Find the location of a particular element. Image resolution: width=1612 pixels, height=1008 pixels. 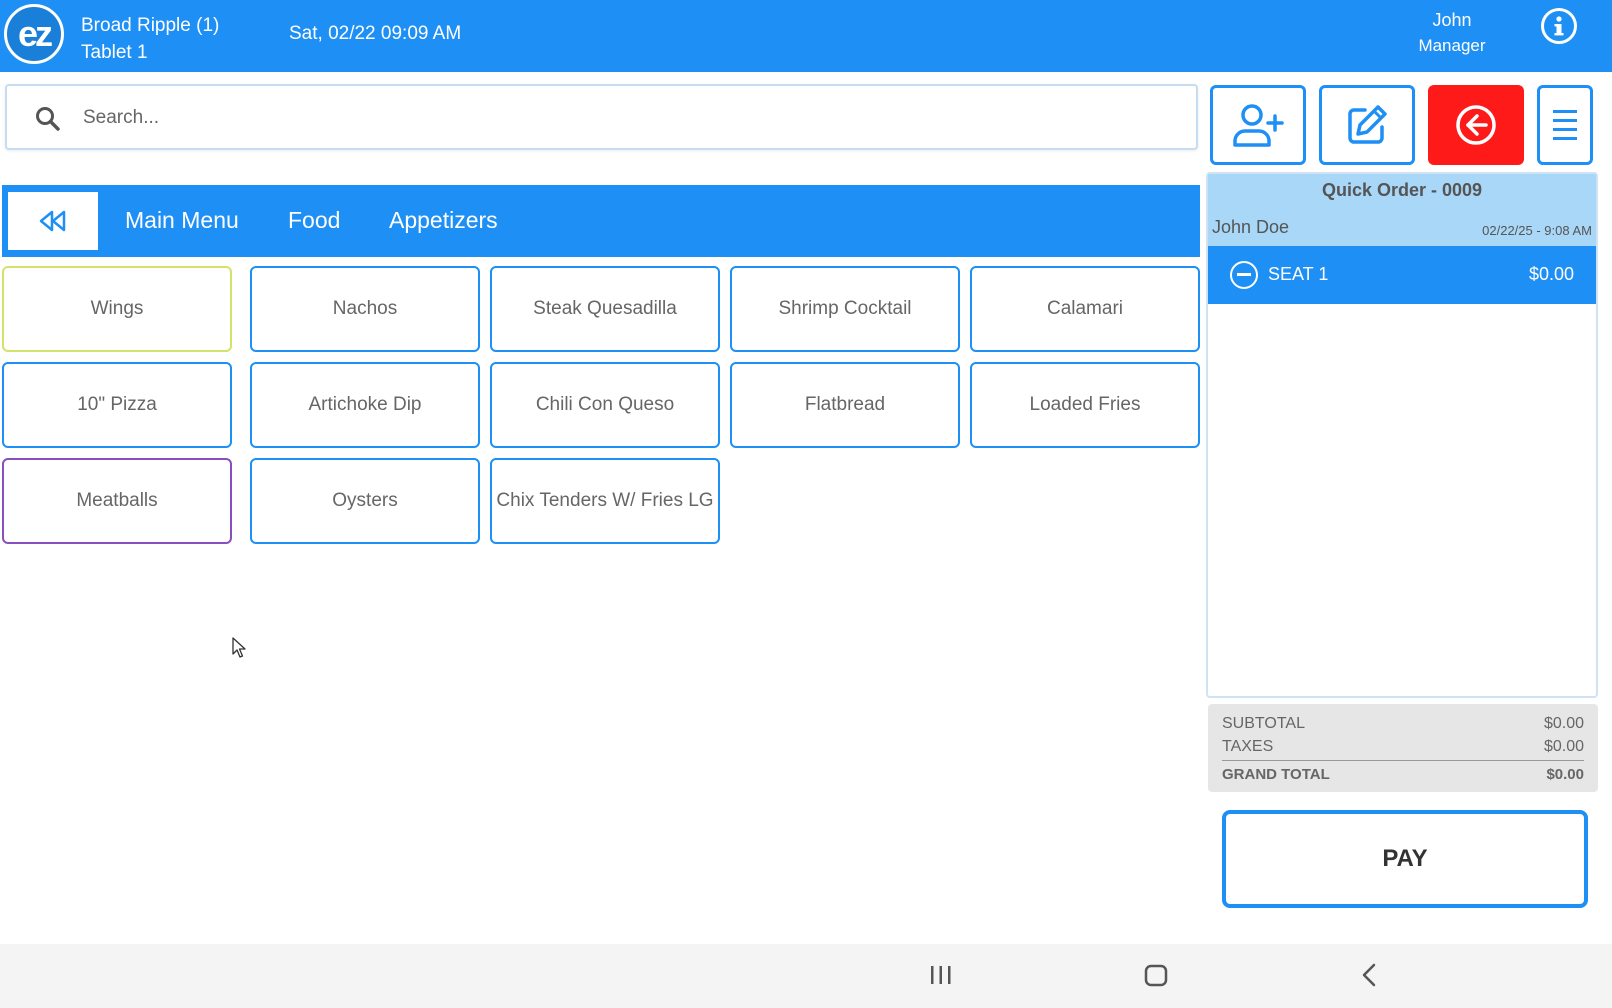

search-icon is located at coordinates (48, 119).